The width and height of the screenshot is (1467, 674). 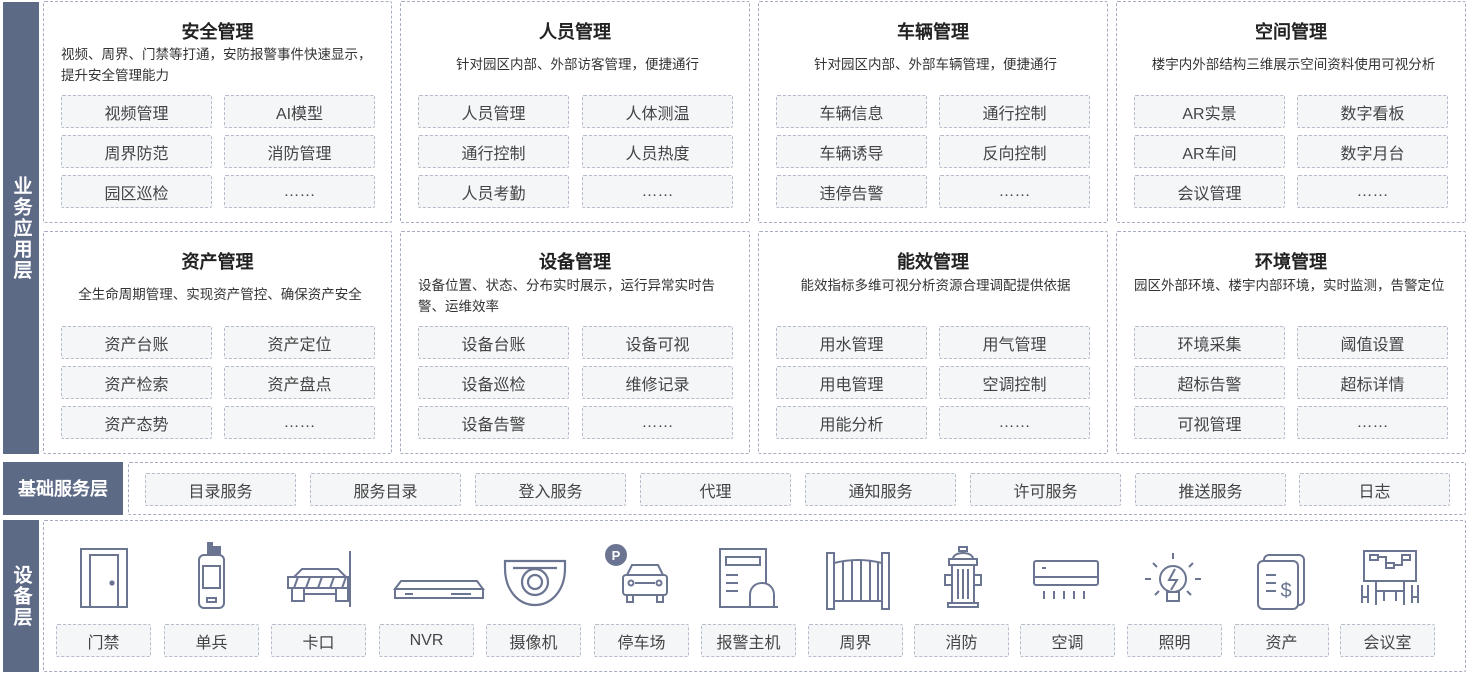 I want to click on device-label-fence: 周界, so click(x=855, y=640).